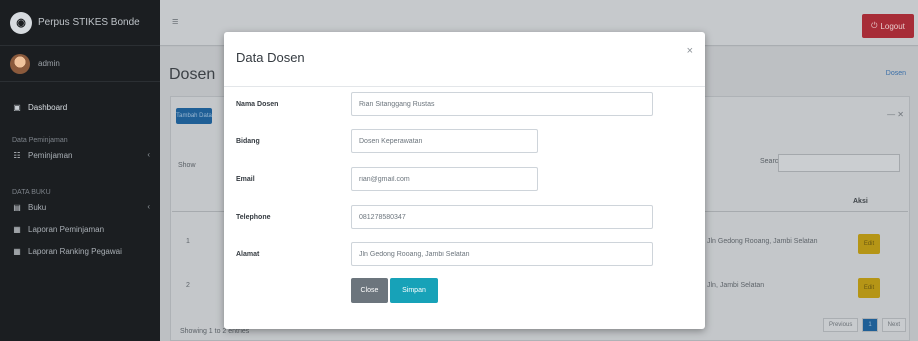 The image size is (918, 341). What do you see at coordinates (690, 51) in the screenshot?
I see `close-icon: ×` at bounding box center [690, 51].